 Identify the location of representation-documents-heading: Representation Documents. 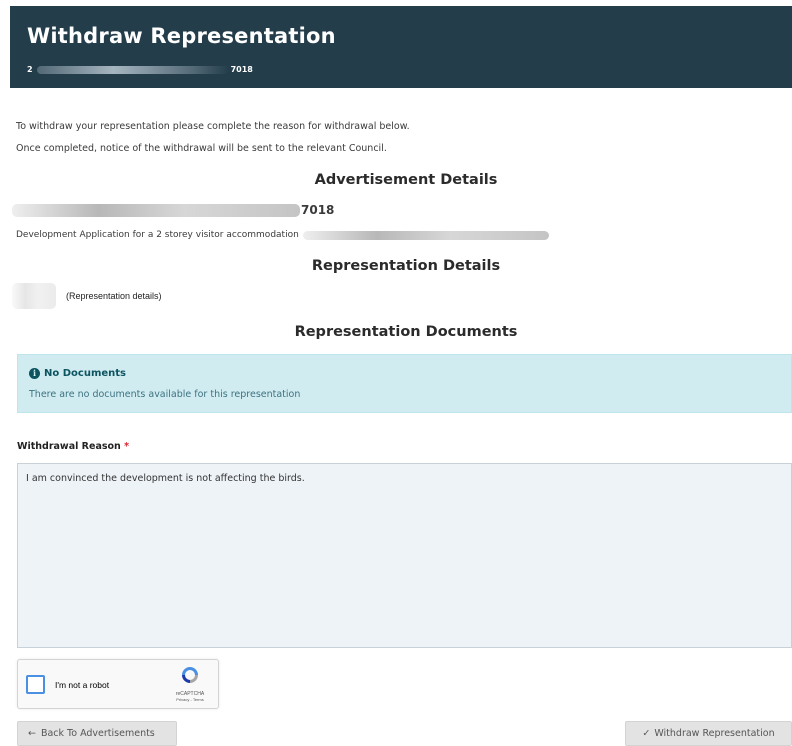
(406, 332).